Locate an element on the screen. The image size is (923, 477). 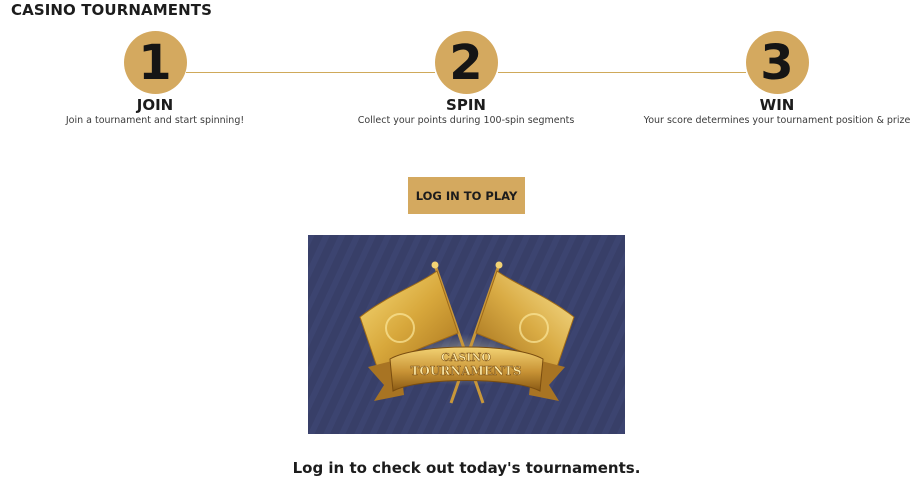
step-title: JOIN is located at coordinates (155, 105).